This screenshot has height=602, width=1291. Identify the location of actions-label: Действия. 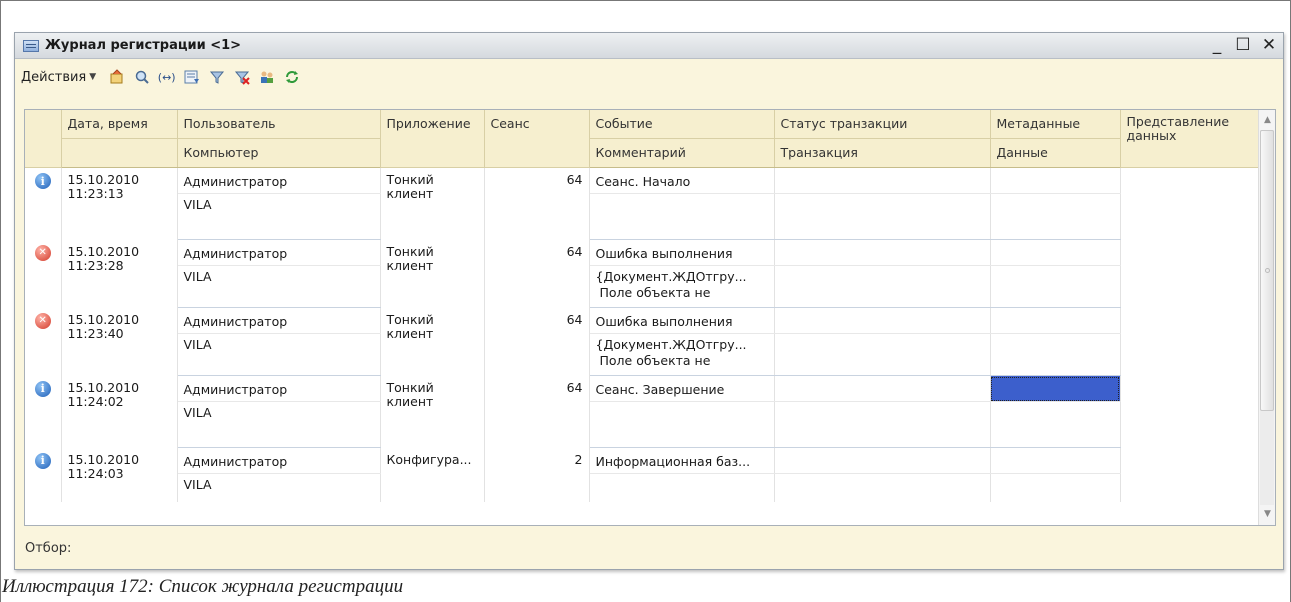
(54, 77).